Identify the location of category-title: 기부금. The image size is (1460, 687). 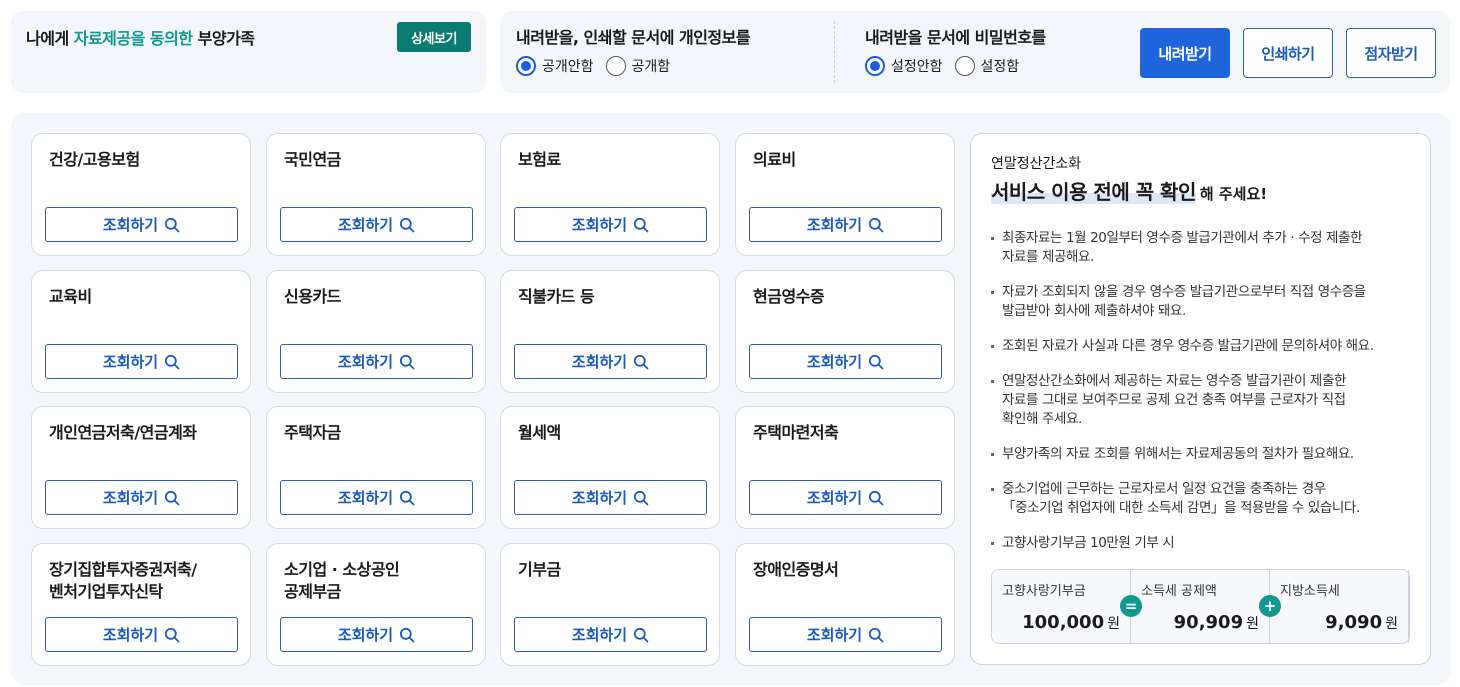
(539, 570).